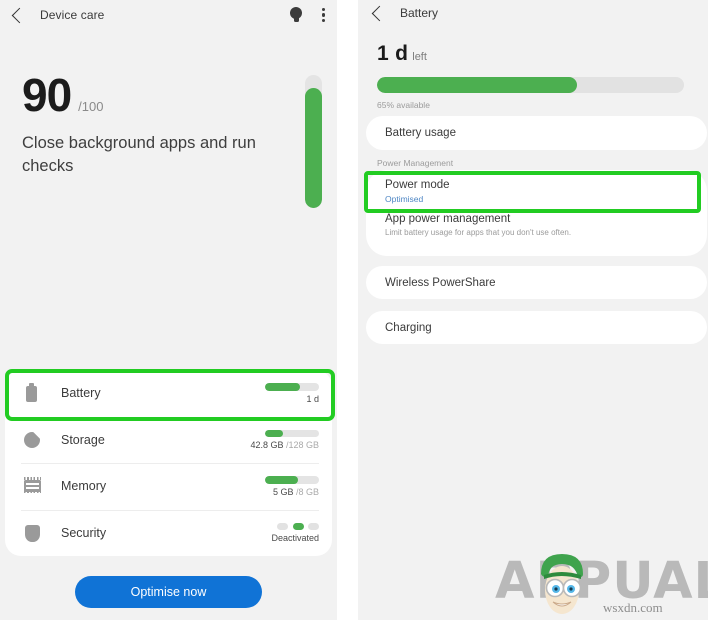  What do you see at coordinates (84, 532) in the screenshot?
I see `list-item-label: Security` at bounding box center [84, 532].